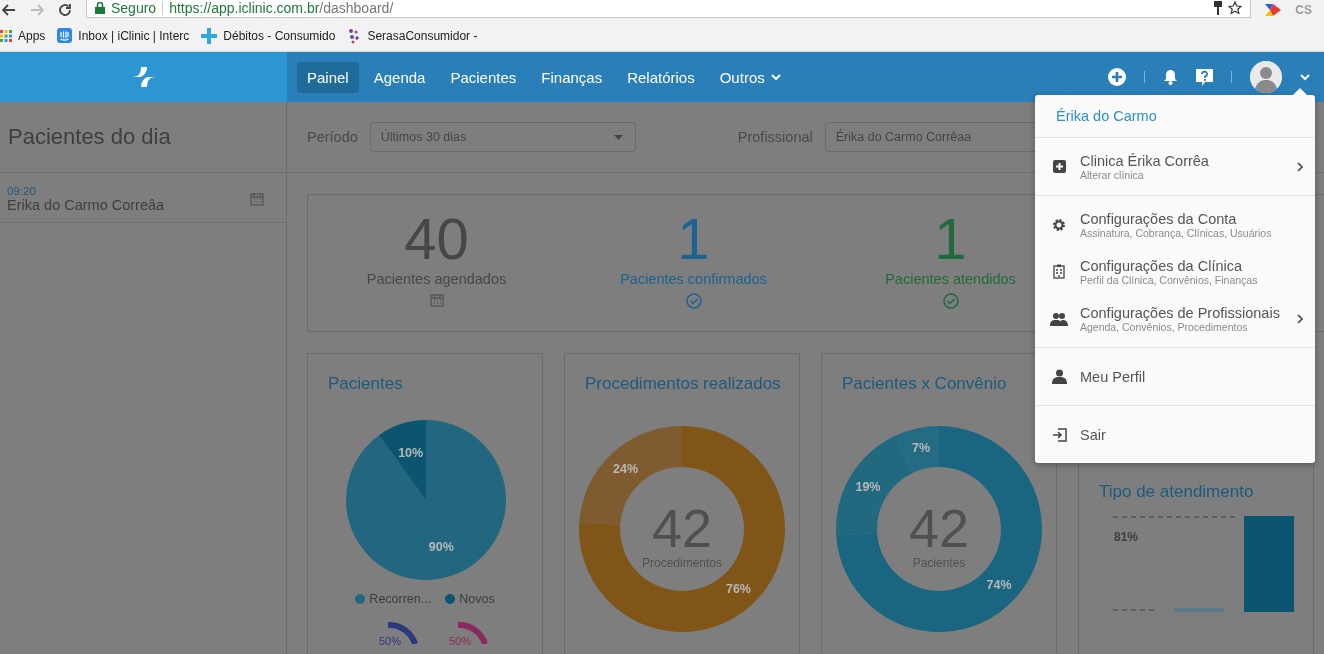 This screenshot has width=1324, height=654. Describe the element at coordinates (1218, 7) in the screenshot. I see `key-icon` at that location.